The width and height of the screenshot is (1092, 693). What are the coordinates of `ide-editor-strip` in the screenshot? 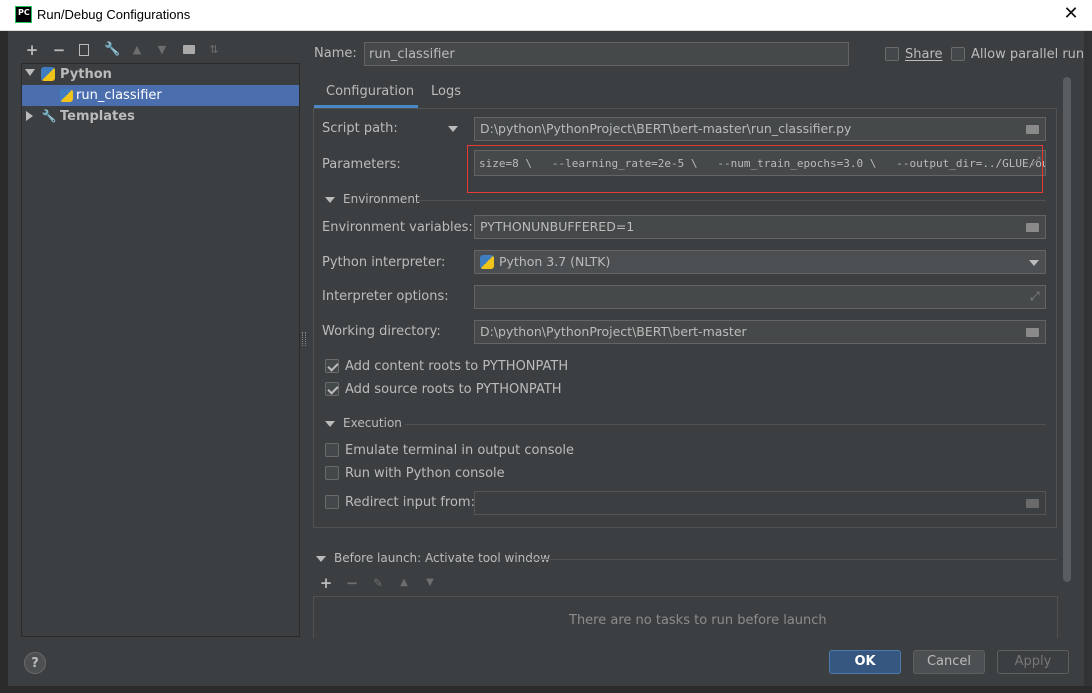 It's located at (546, 689).